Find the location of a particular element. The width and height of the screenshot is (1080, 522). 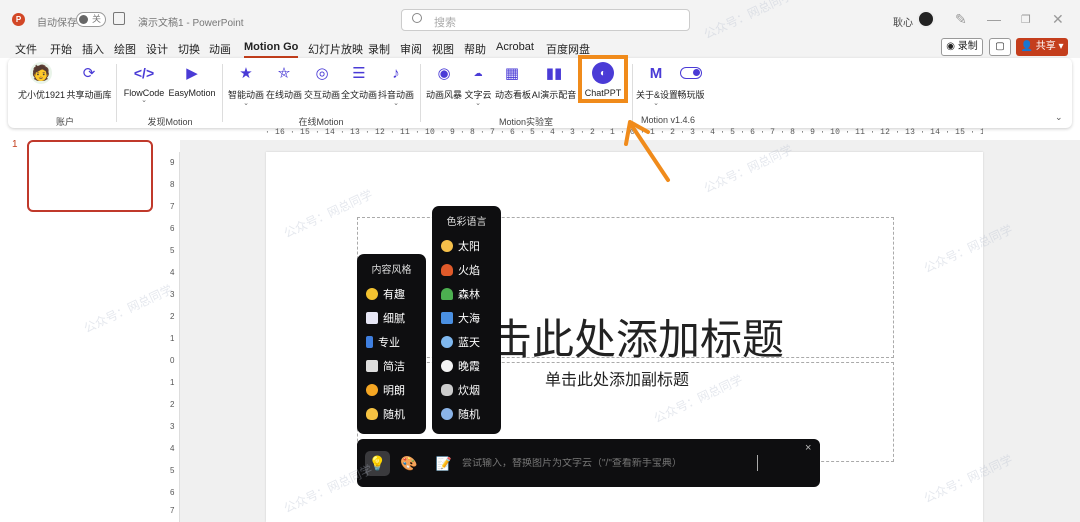

style-item-label: 简洁 is located at coordinates (394, 367).